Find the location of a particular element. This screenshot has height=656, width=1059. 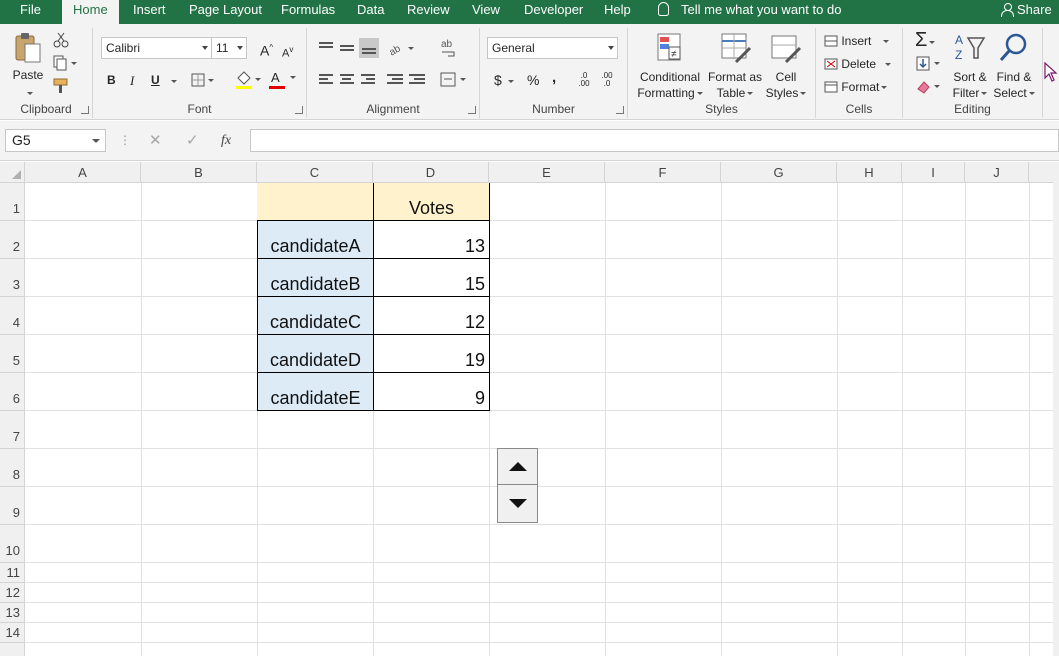

clear-icon is located at coordinates (930, 87).